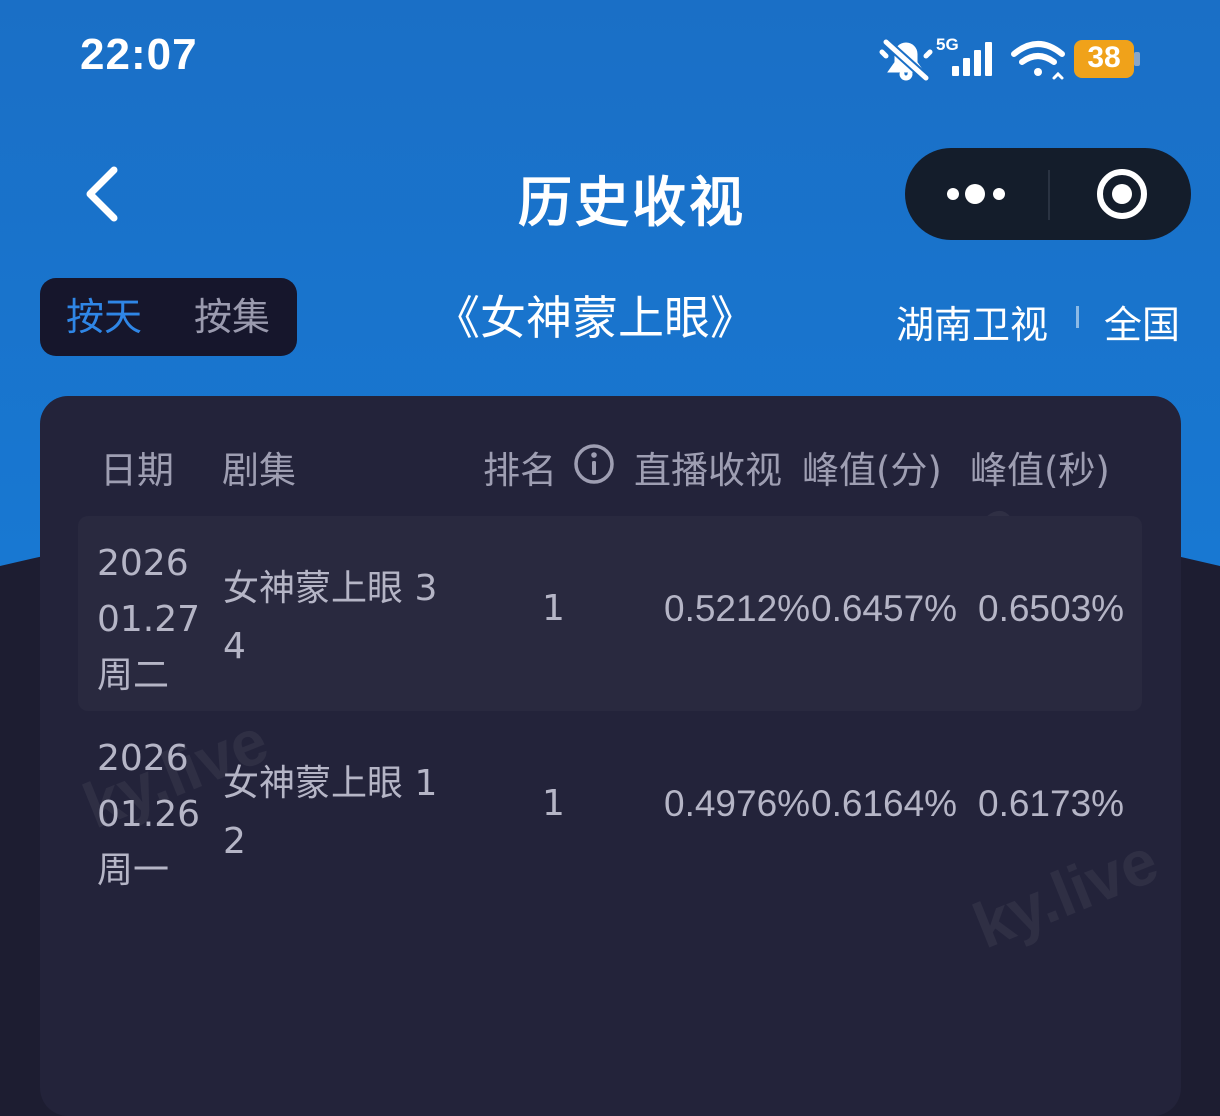  Describe the element at coordinates (149, 619) in the screenshot. I see `row-day: 01.27` at that location.